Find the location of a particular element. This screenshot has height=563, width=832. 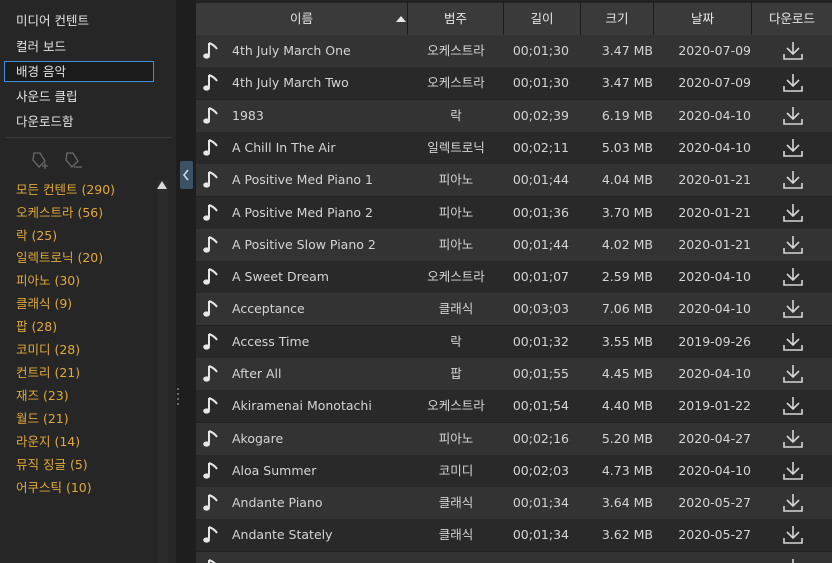

panel-splitter is located at coordinates (186, 281).